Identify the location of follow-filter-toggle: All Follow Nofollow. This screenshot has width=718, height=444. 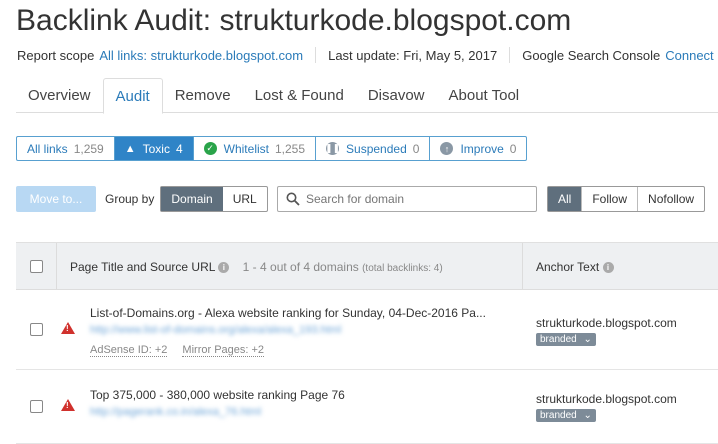
(626, 199).